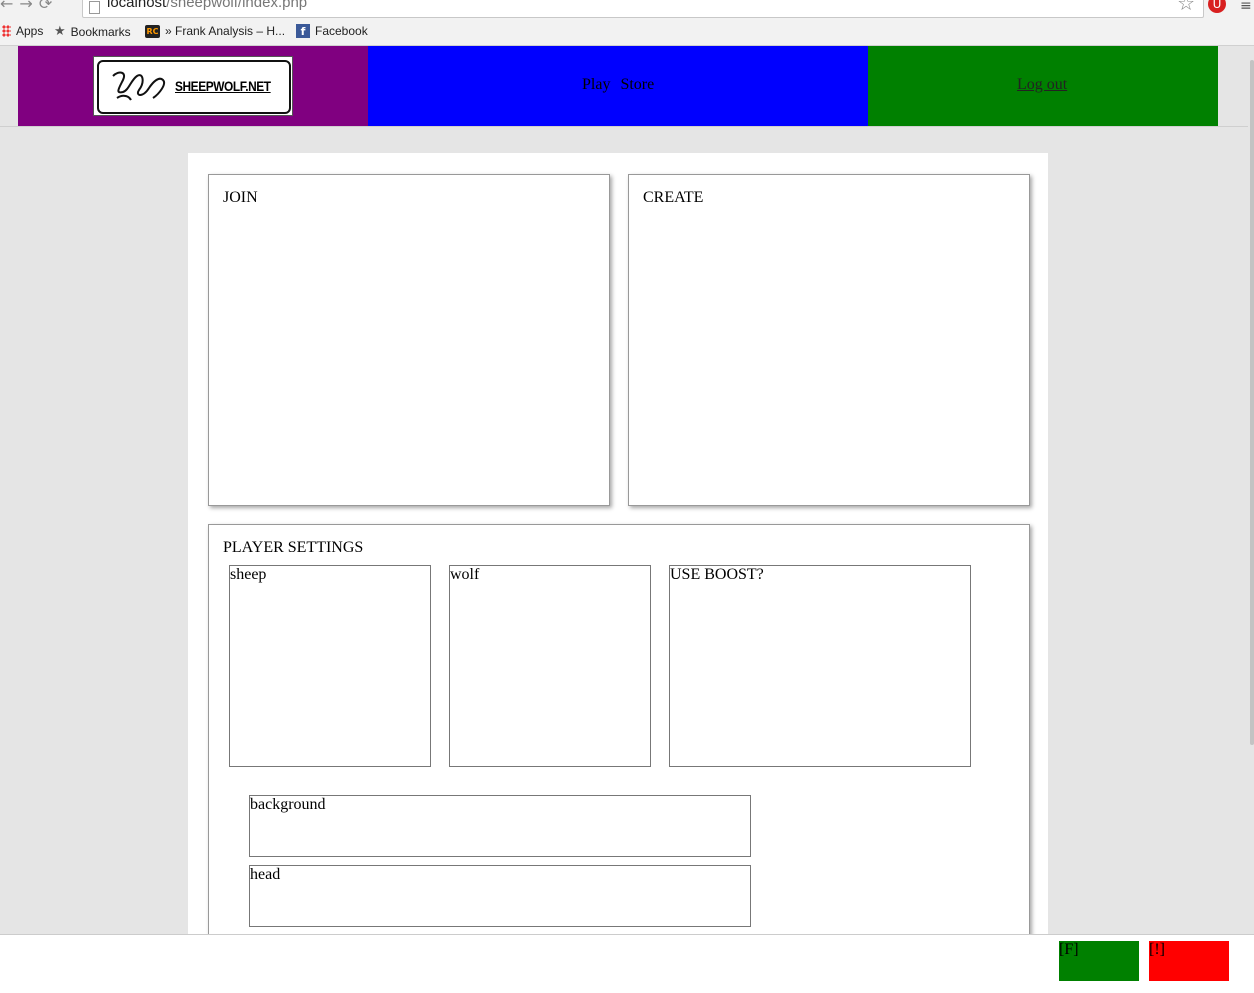 The image size is (1254, 993). I want to click on header-logout-section: Log out, so click(1043, 86).